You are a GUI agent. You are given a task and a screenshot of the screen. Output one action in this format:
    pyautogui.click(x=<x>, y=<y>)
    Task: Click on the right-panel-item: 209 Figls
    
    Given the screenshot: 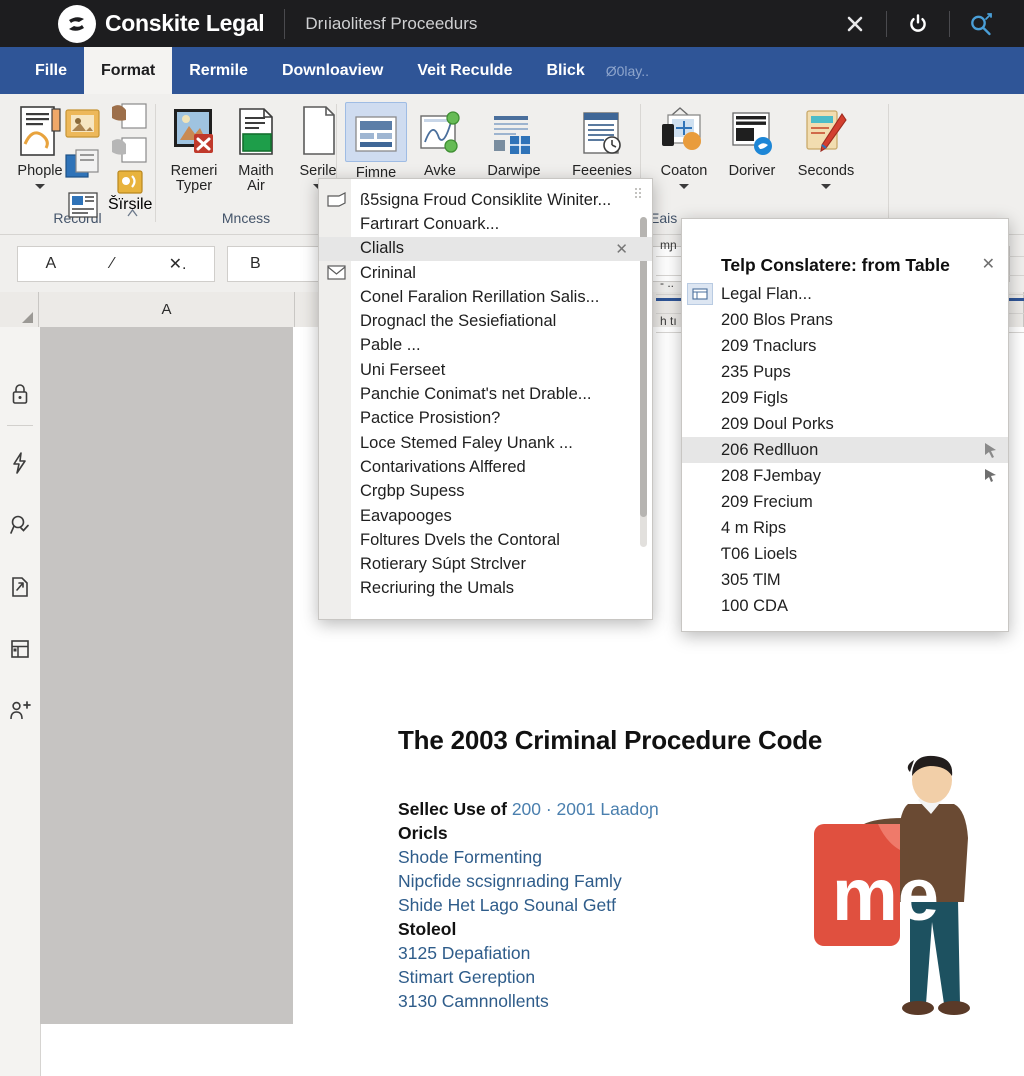 What is the action you would take?
    pyautogui.click(x=845, y=398)
    